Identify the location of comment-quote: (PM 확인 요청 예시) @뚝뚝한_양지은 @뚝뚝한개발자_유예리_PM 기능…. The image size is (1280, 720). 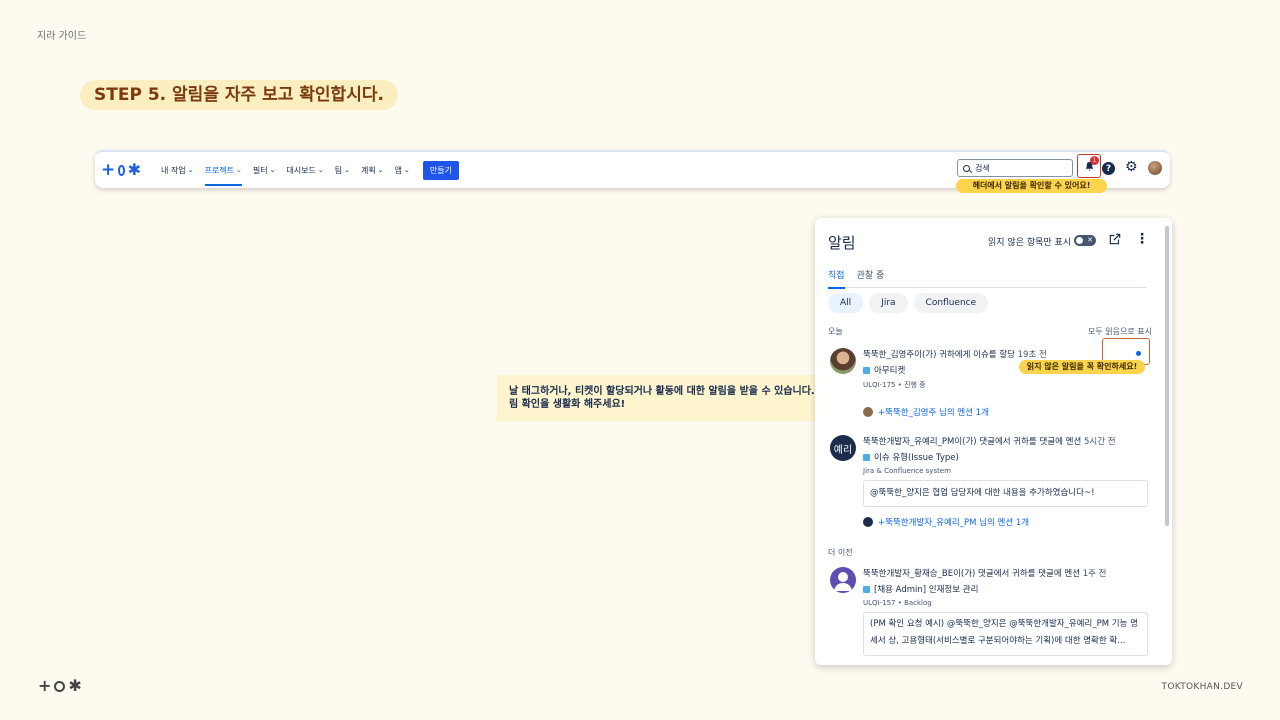
(1005, 634).